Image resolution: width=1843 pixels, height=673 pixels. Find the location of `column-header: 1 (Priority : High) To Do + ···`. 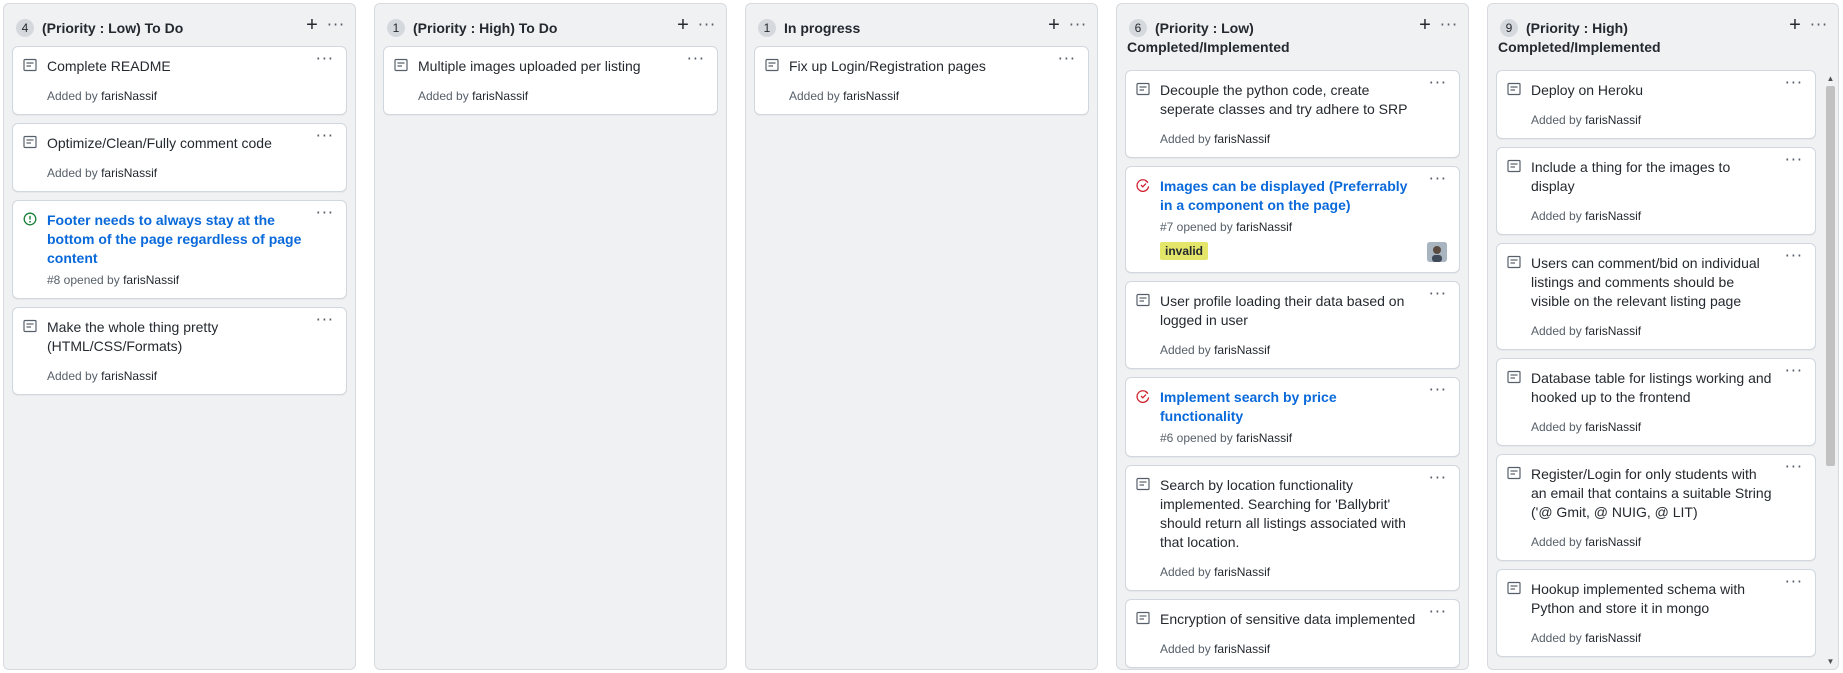

column-header: 1 (Priority : High) To Do + ··· is located at coordinates (550, 24).